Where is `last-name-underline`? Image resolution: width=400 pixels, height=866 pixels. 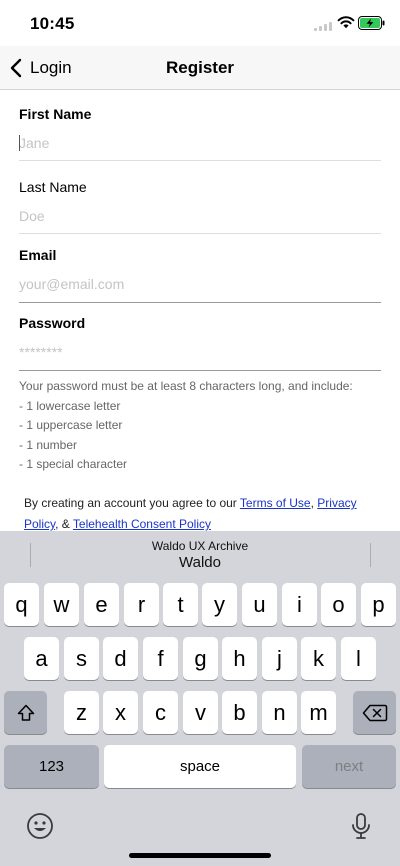
last-name-underline is located at coordinates (200, 233).